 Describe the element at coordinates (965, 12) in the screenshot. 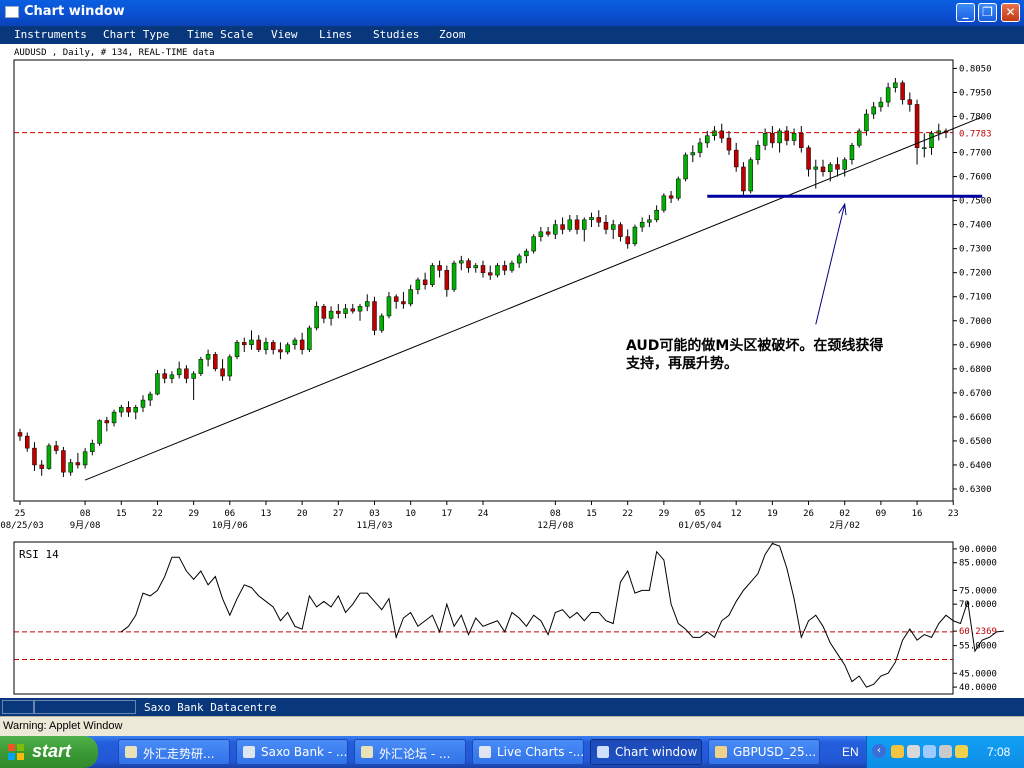

I see `minimize-button: _` at that location.